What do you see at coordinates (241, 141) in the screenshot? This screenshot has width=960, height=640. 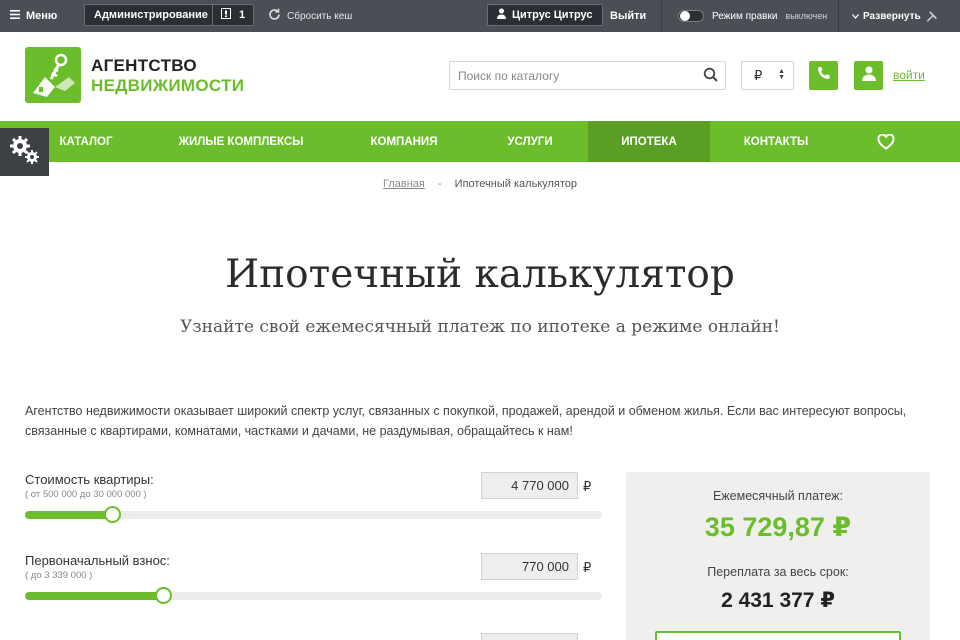 I see `nav-item-residential-complexes: Жилые комплексы` at bounding box center [241, 141].